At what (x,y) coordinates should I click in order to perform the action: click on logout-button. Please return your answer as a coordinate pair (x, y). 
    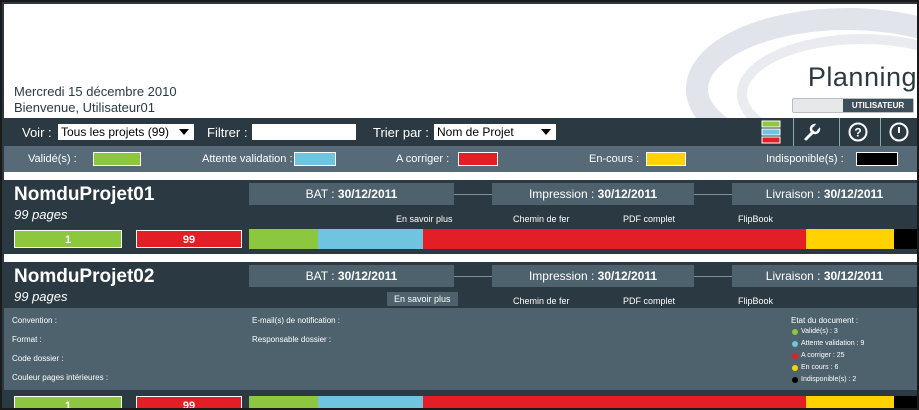
    Looking at the image, I should click on (898, 132).